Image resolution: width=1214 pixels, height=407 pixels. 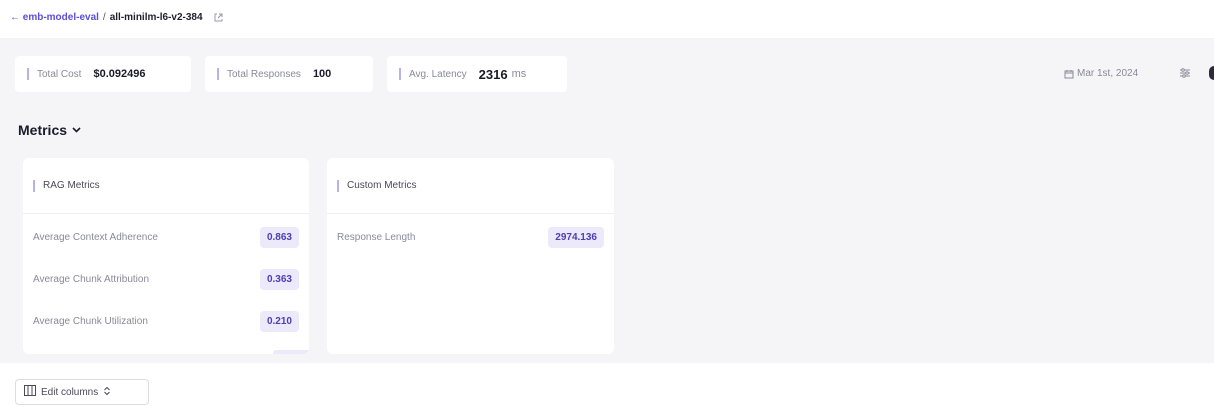 I want to click on stat-value: $0.092496, so click(x=119, y=74).